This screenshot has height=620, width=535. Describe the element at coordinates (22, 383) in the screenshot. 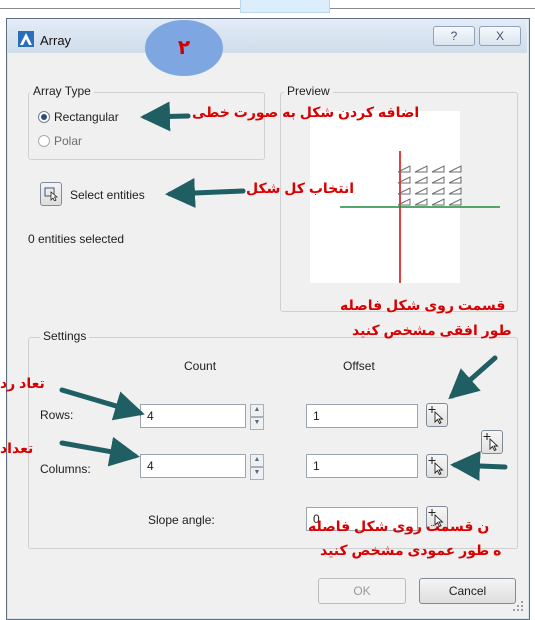

I see `annotation-rows: تعاد رد` at that location.